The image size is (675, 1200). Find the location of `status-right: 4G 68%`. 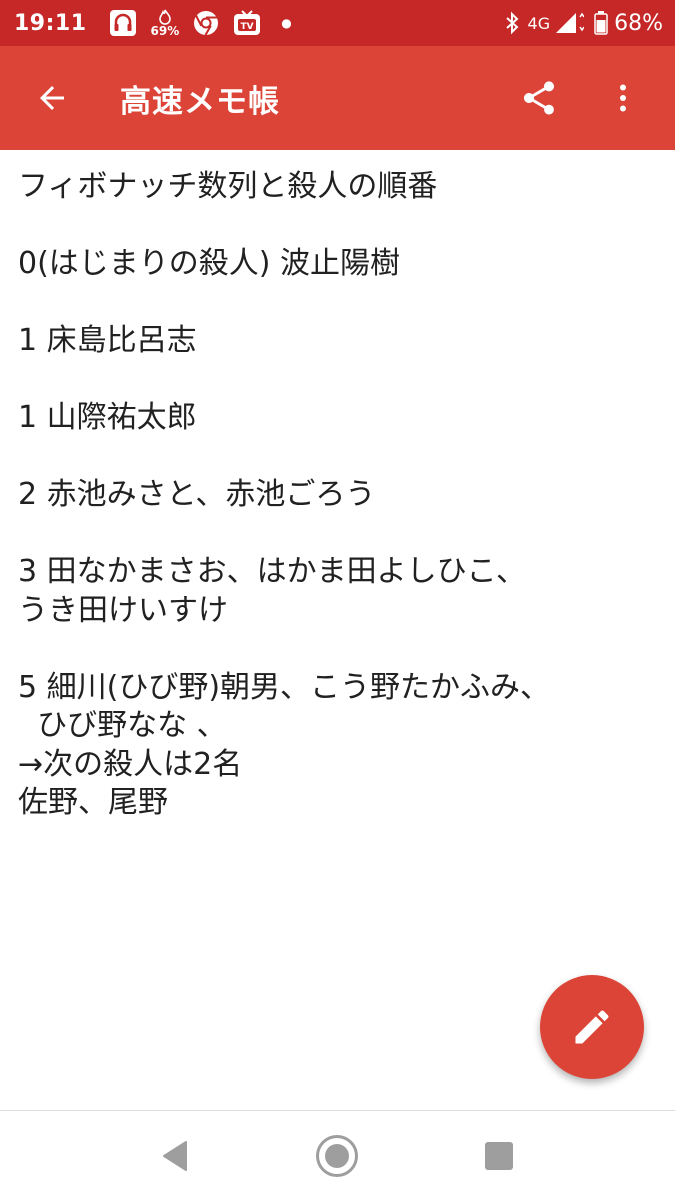

status-right: 4G 68% is located at coordinates (583, 23).